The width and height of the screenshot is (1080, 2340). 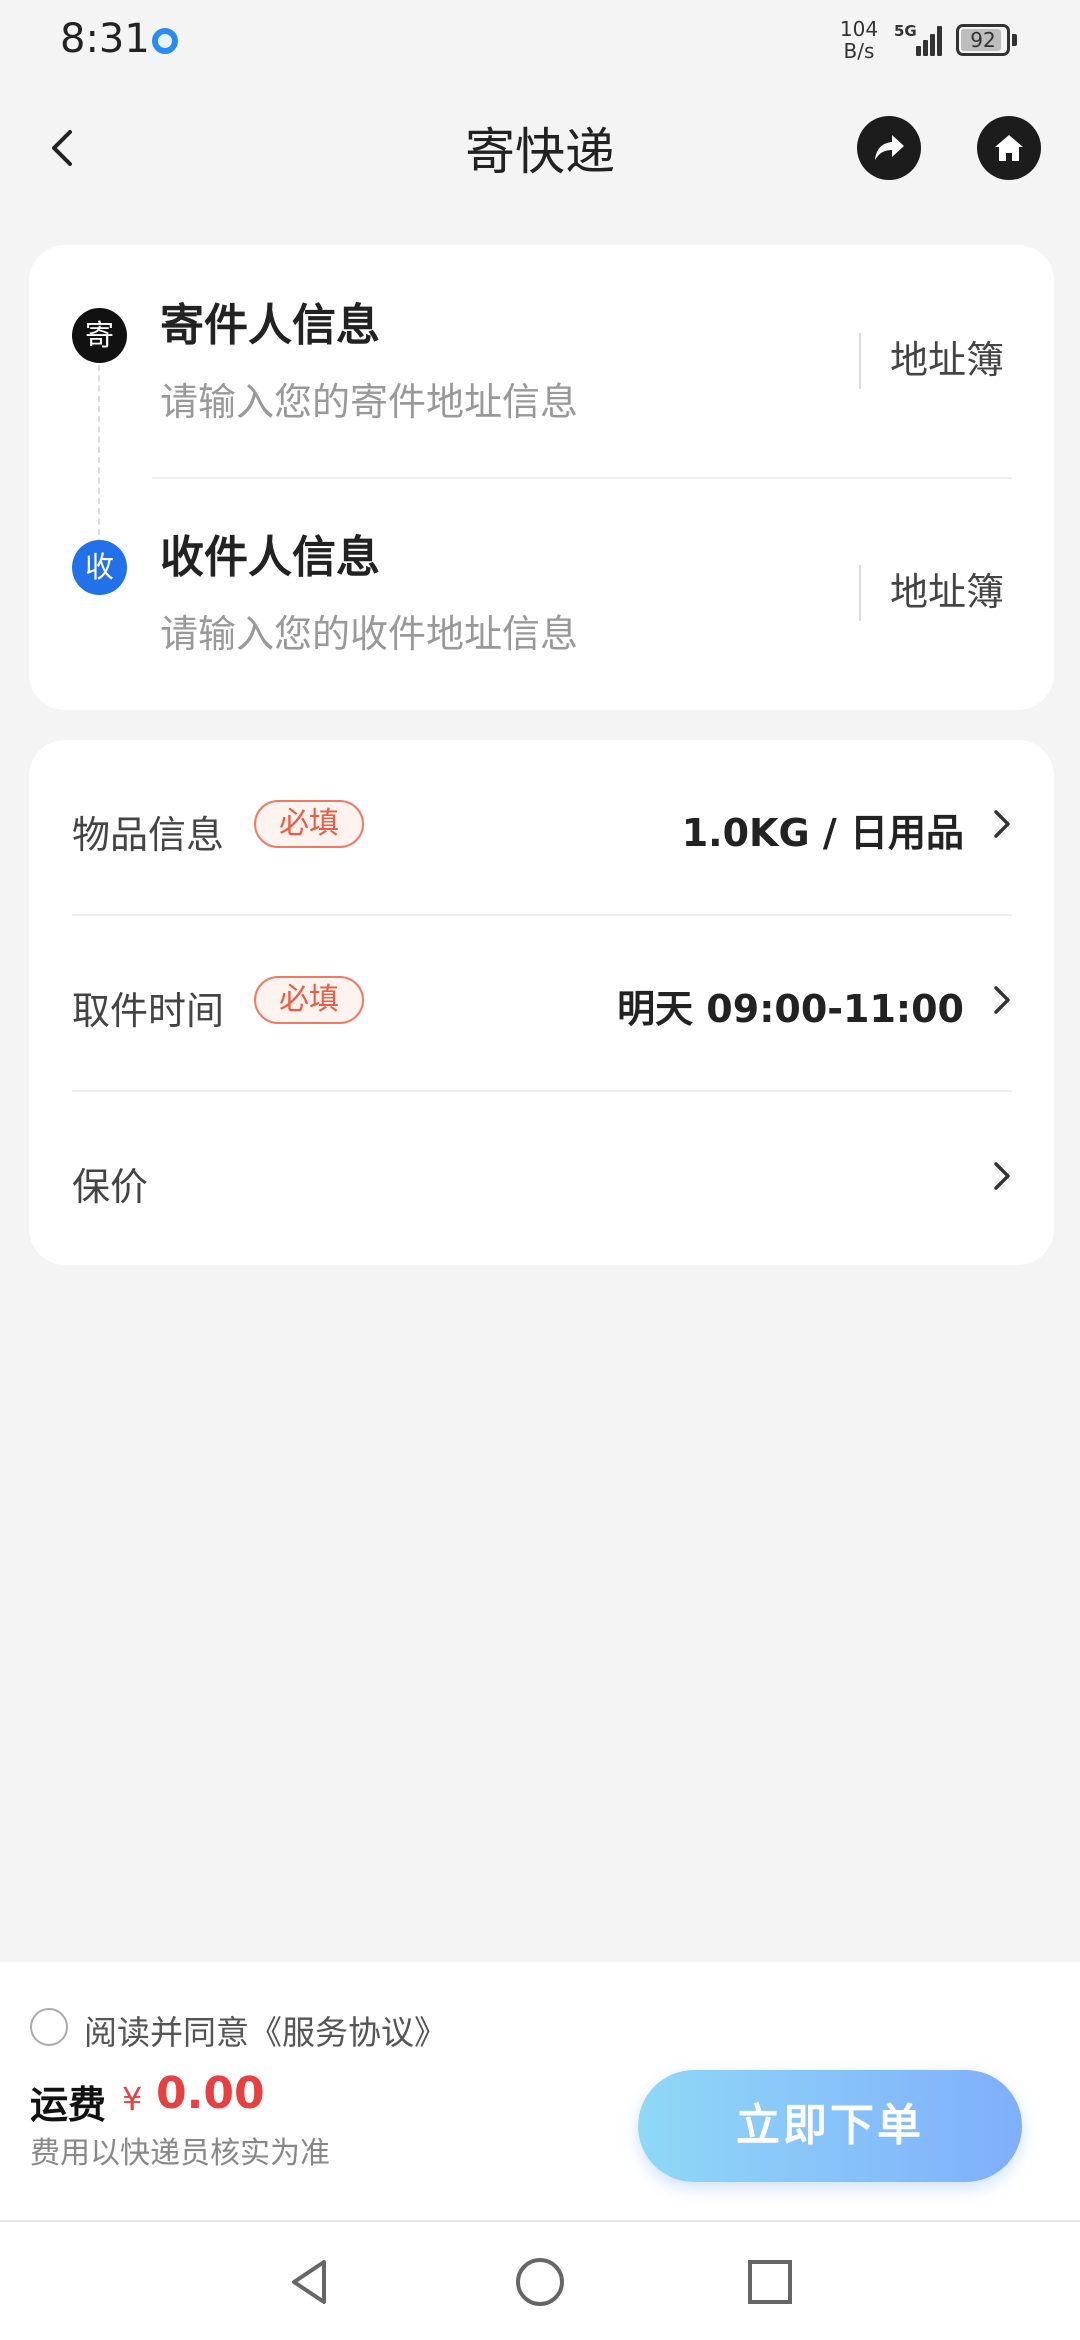 I want to click on sender-address-book-button: 地址簿, so click(x=947, y=356).